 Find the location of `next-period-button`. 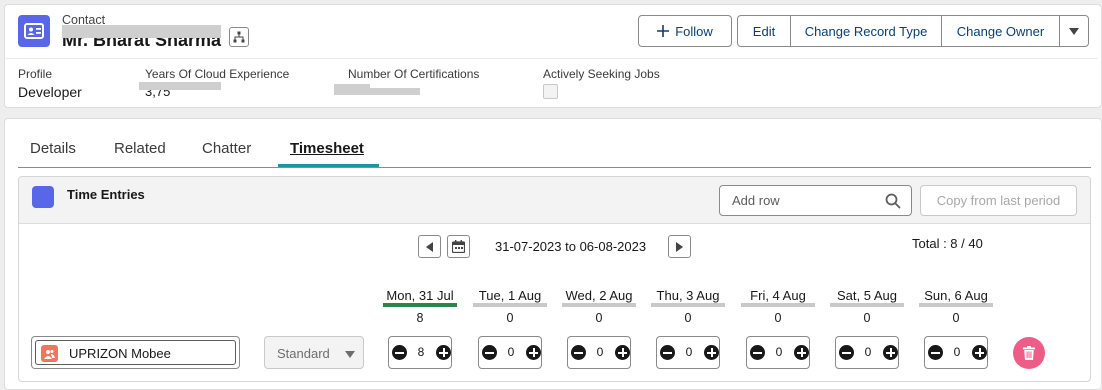

next-period-button is located at coordinates (679, 246).